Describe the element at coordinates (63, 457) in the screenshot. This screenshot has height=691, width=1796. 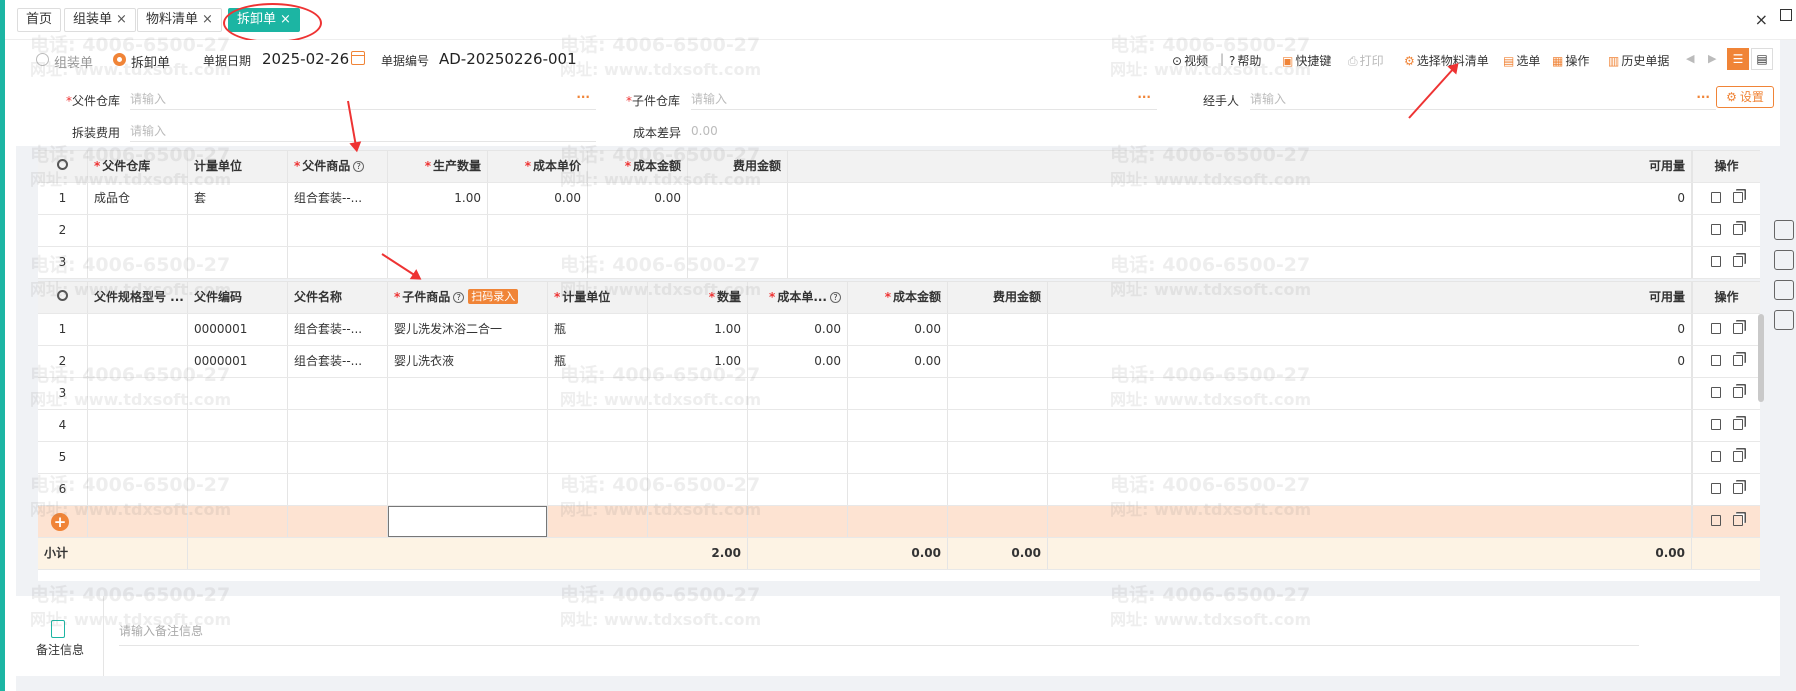
I see `cell-no: 5` at that location.